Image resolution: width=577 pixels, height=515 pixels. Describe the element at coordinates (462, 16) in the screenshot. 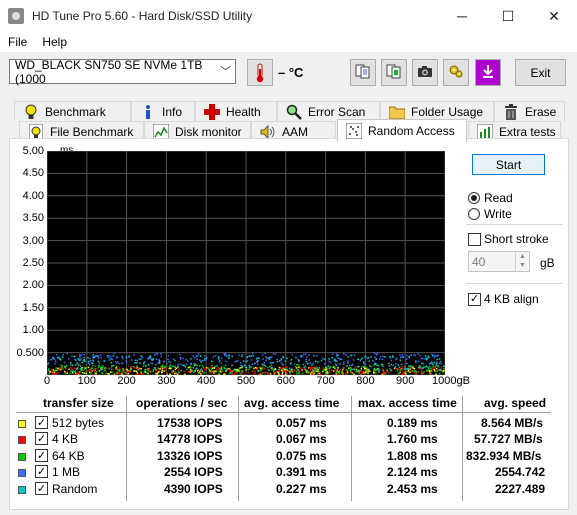

I see `minimize-button: ─` at that location.